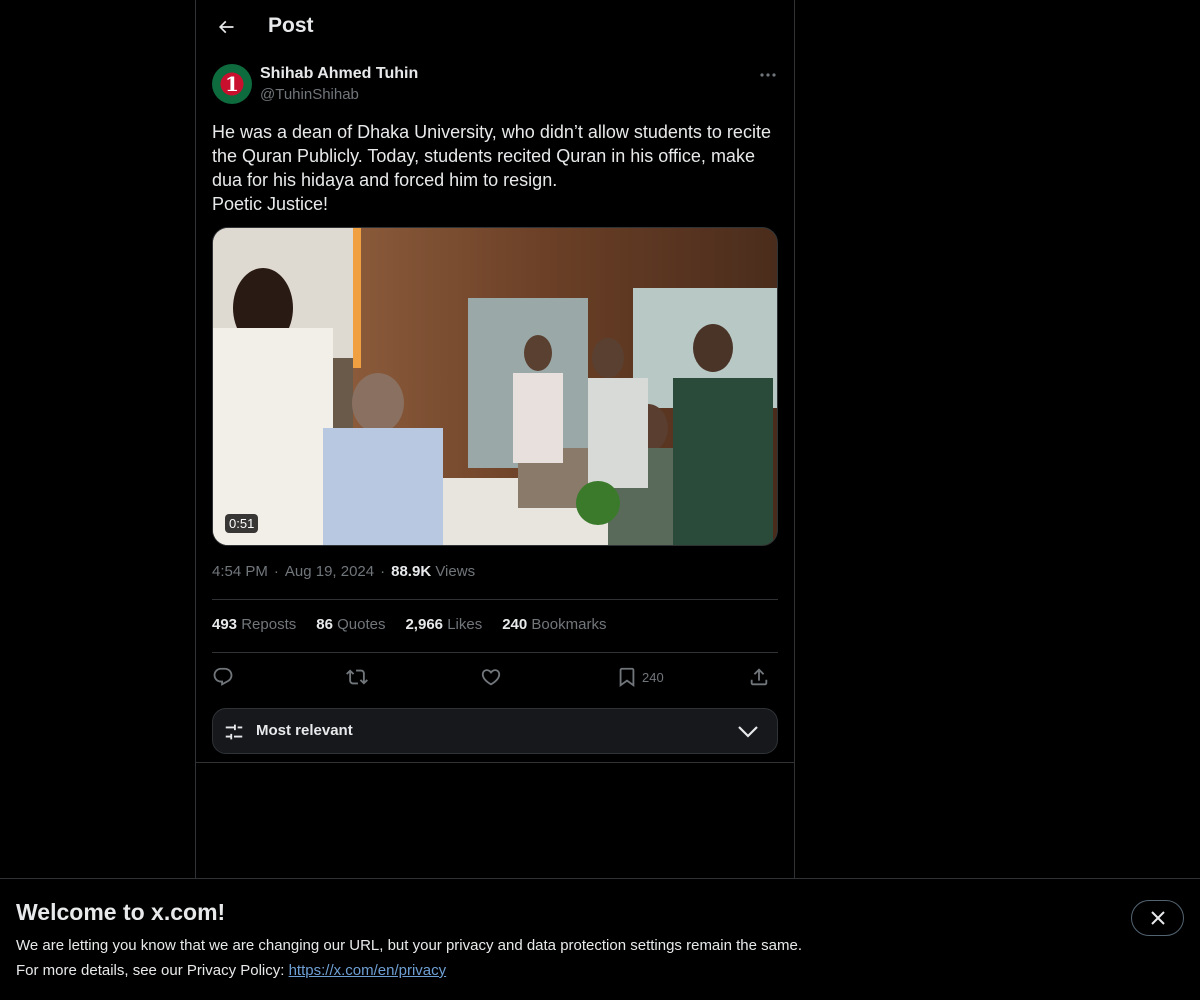  I want to click on close-banner-button, so click(1157, 918).